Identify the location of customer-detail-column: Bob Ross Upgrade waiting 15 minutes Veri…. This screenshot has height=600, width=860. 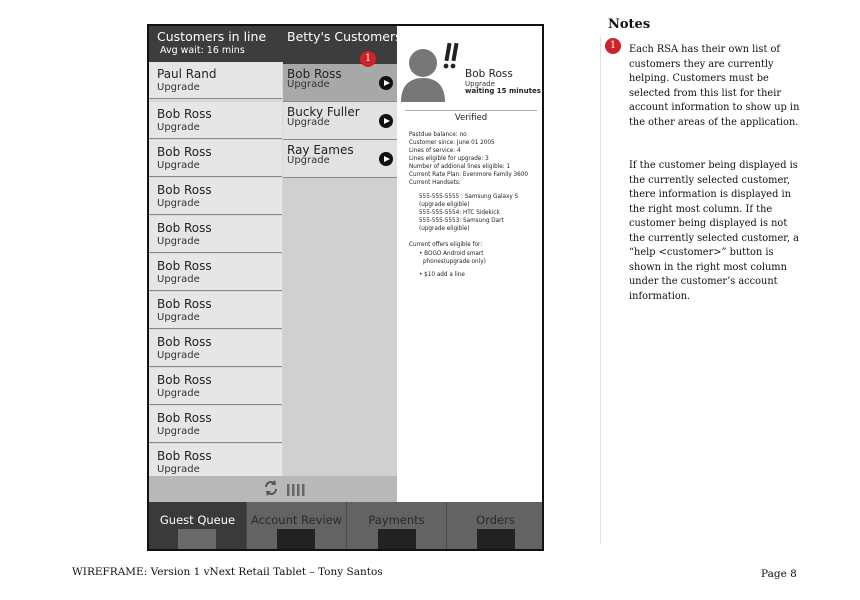
(469, 264).